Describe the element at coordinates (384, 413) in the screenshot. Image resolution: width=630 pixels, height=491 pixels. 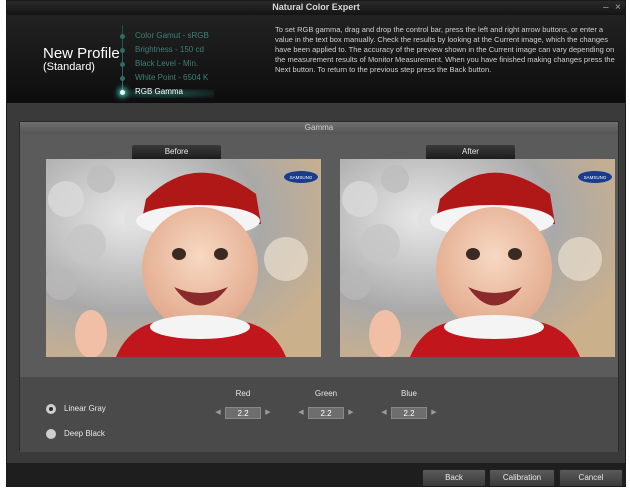
I see `blue-decrease-arrow-icon: ◀` at that location.